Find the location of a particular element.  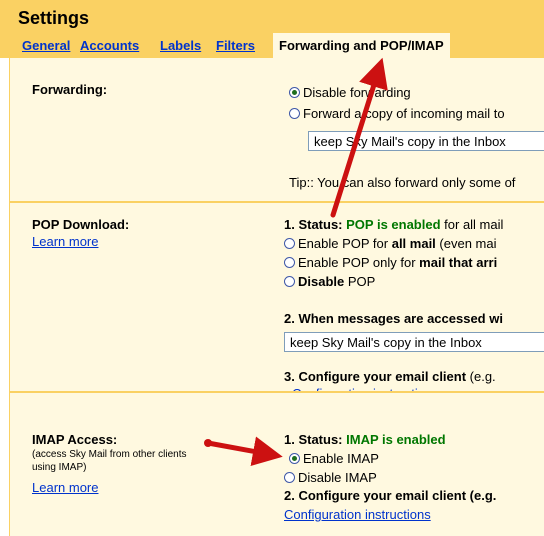

forwarding-label: Forwarding: is located at coordinates (70, 89).